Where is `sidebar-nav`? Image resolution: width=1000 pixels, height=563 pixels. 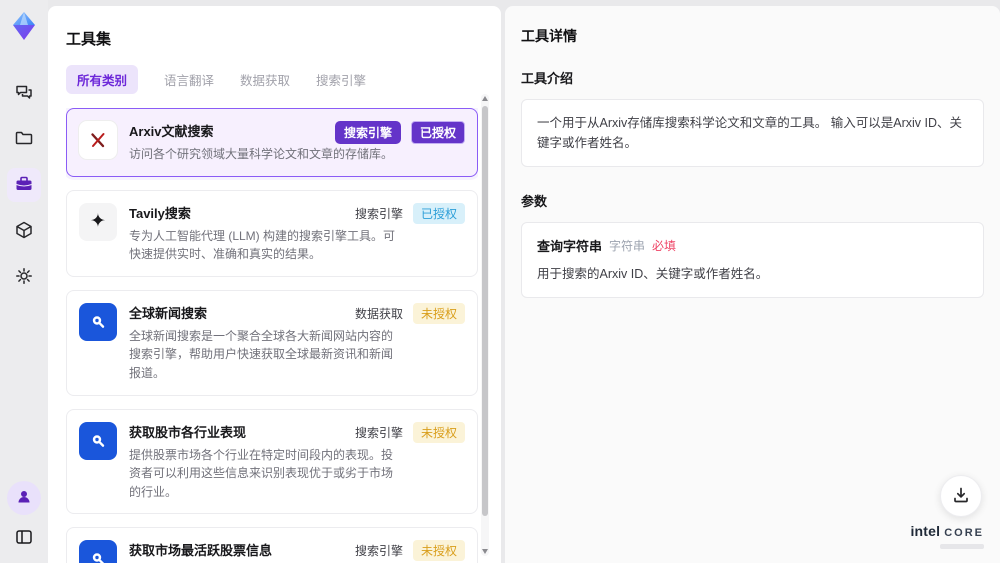 sidebar-nav is located at coordinates (24, 185).